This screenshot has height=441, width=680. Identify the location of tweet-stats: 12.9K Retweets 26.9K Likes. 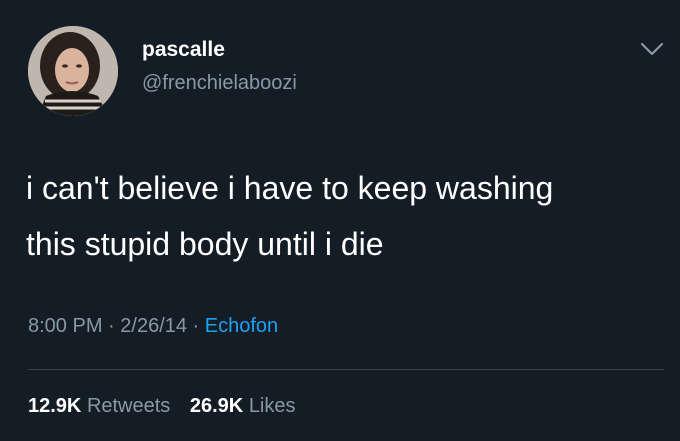
(169, 406).